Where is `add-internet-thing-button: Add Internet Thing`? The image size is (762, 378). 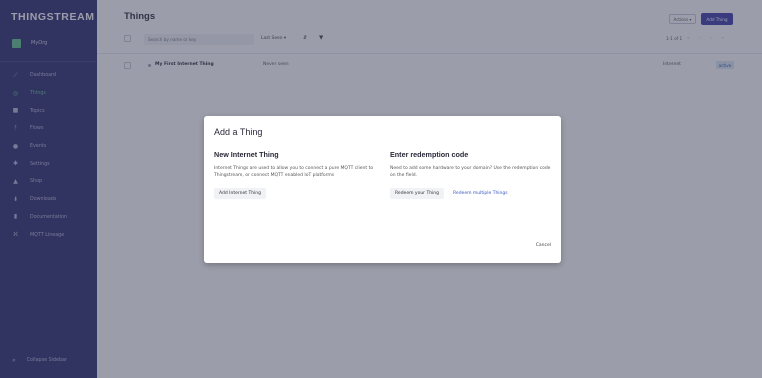
add-internet-thing-button: Add Internet Thing is located at coordinates (240, 193).